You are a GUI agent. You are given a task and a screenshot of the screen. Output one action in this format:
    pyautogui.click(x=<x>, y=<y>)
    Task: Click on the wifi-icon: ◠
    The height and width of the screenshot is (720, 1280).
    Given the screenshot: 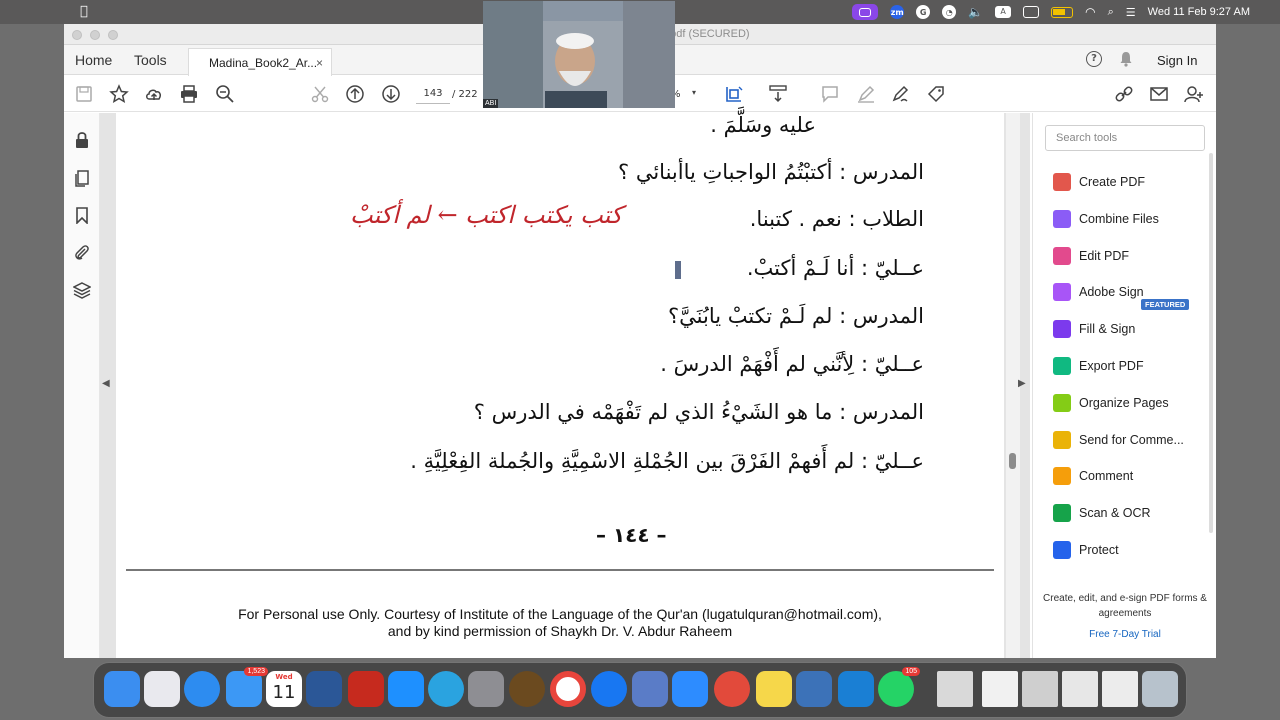 What is the action you would take?
    pyautogui.click(x=1090, y=12)
    